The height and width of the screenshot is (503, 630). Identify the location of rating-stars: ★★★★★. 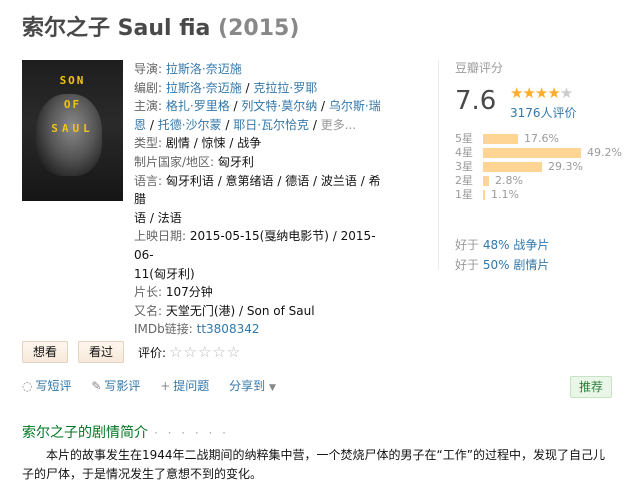
(541, 93).